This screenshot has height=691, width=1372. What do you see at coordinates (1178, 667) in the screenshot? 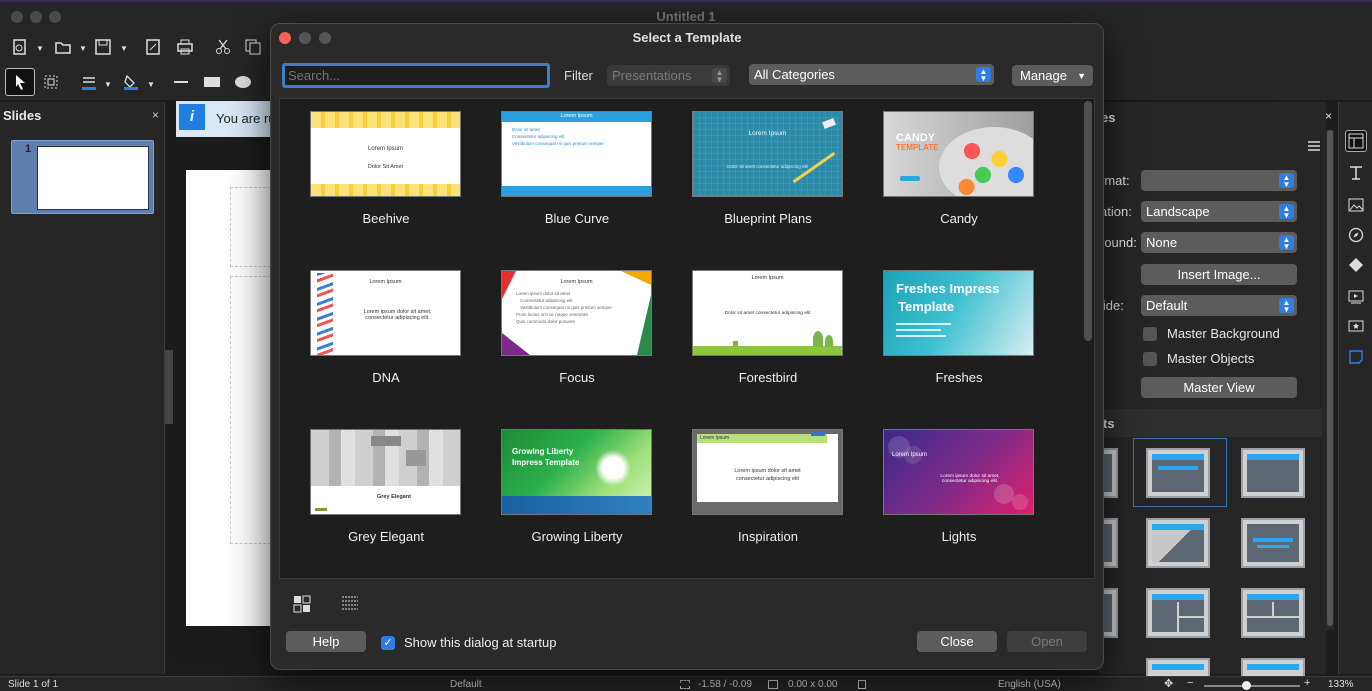
I see `layout-row4-a` at bounding box center [1178, 667].